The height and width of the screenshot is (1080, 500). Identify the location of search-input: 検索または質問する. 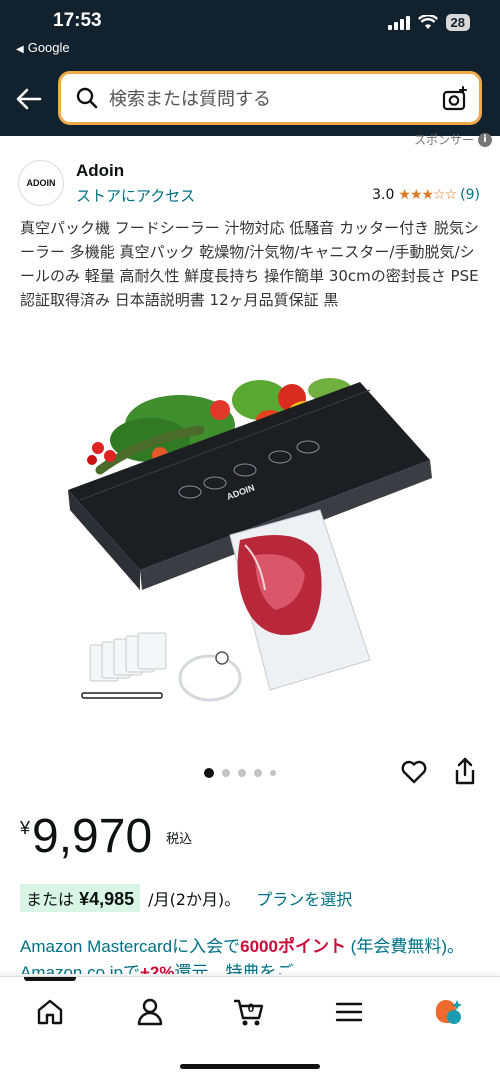
(270, 98).